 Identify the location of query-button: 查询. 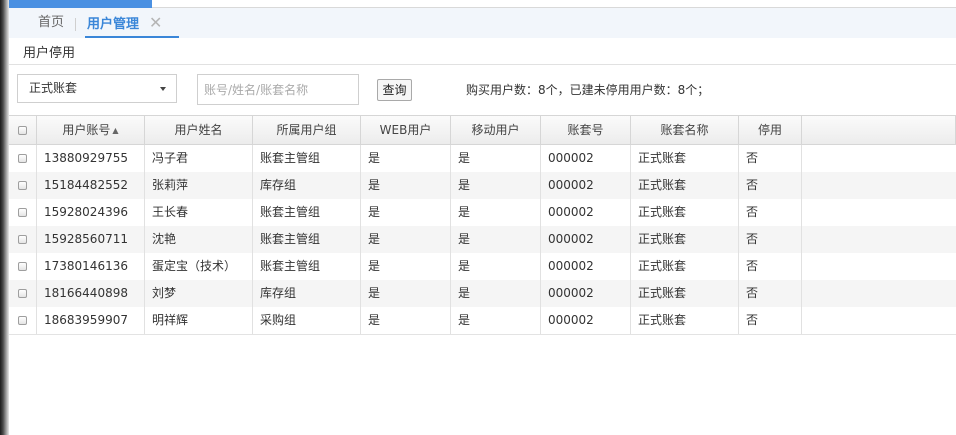
(394, 90).